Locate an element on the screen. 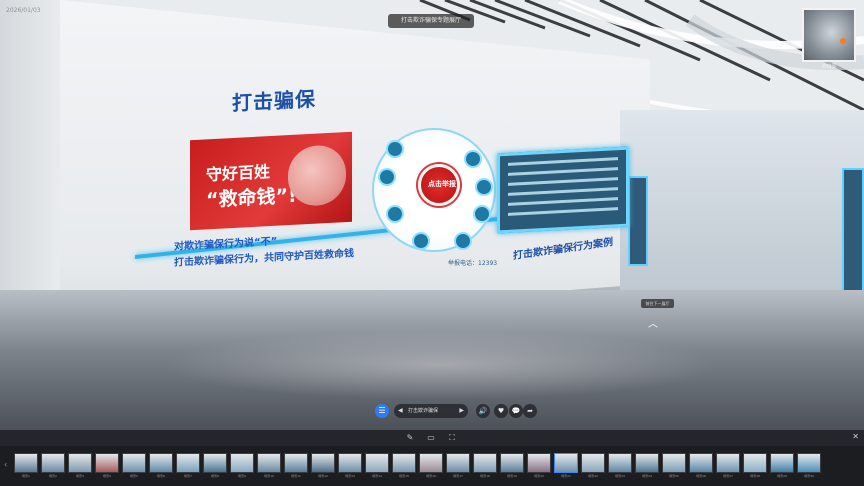 This screenshot has height=486, width=864. scene-thumbnail: 场景1 is located at coordinates (26, 468).